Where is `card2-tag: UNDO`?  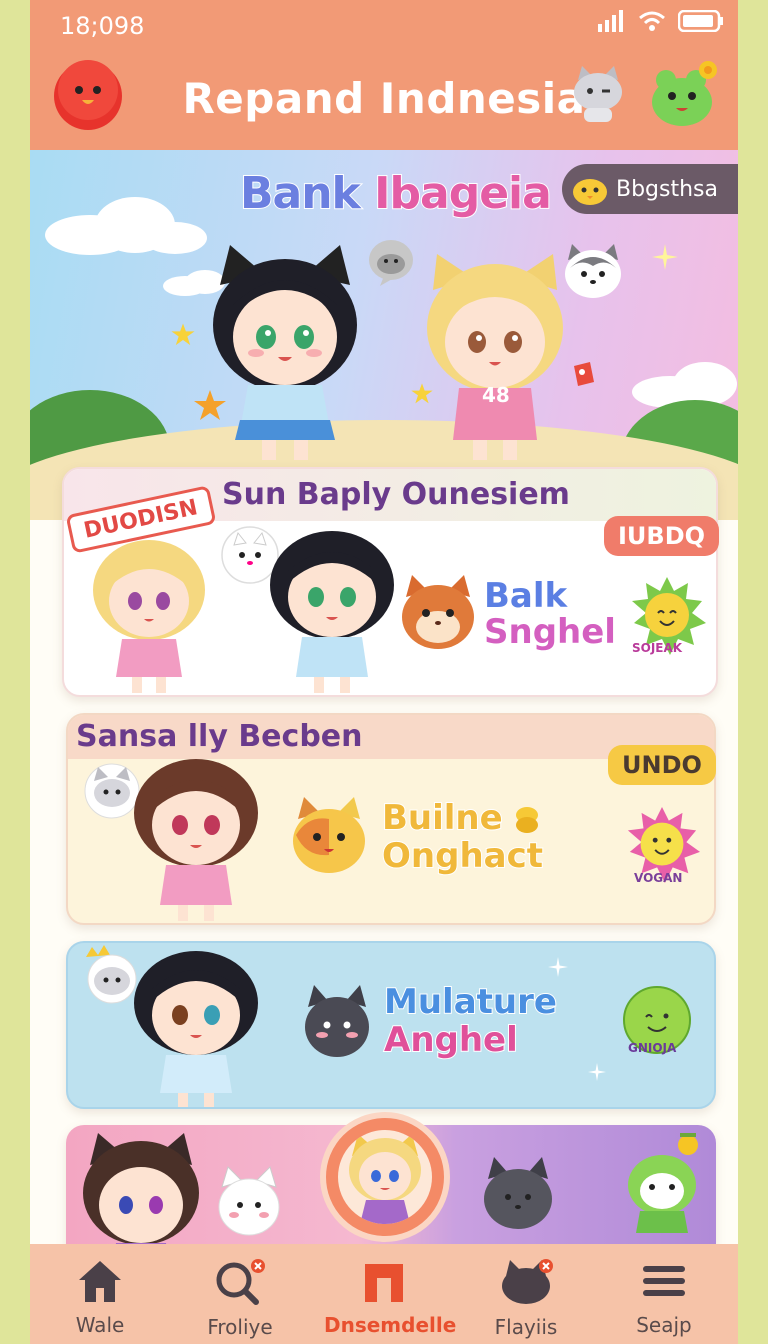 card2-tag: UNDO is located at coordinates (662, 765).